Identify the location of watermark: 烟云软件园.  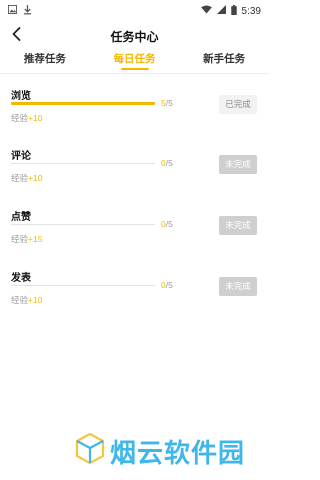
(159, 451).